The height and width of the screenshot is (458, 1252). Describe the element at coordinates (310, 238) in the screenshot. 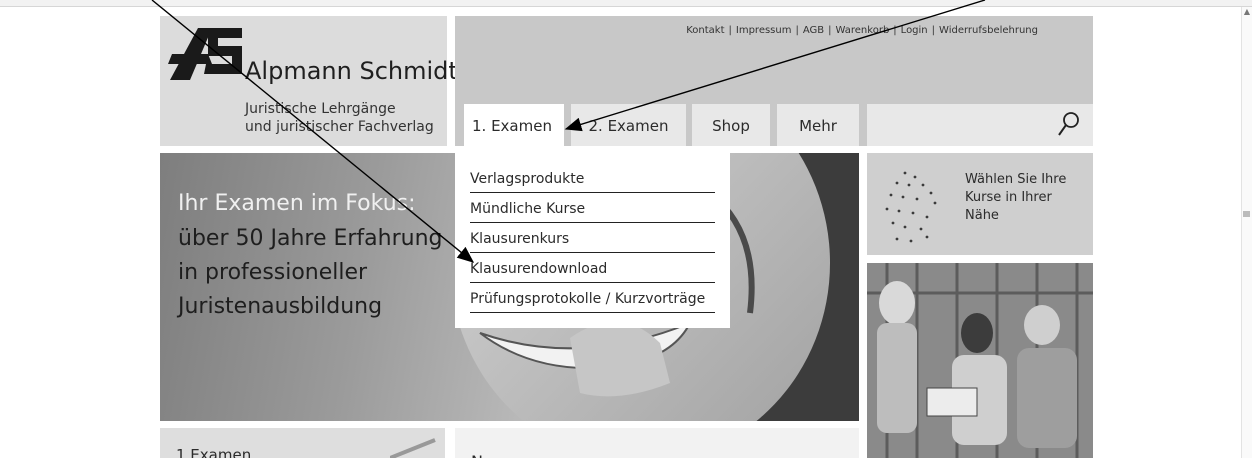

I see `hero-line-1: über 50 Jahre Erfahrung` at that location.